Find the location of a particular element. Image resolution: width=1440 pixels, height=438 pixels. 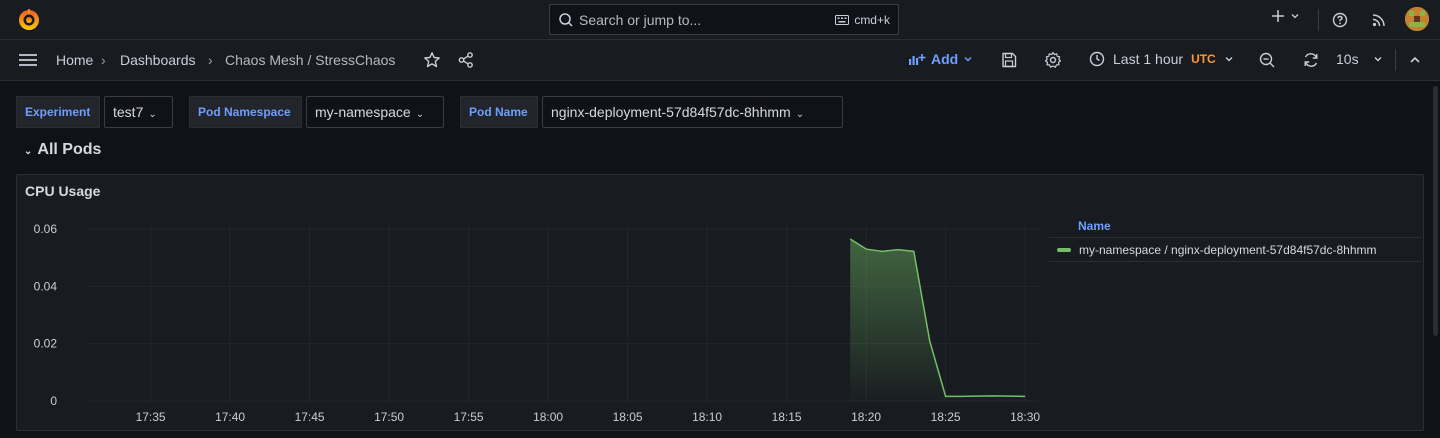

menu-icon is located at coordinates (28, 60).